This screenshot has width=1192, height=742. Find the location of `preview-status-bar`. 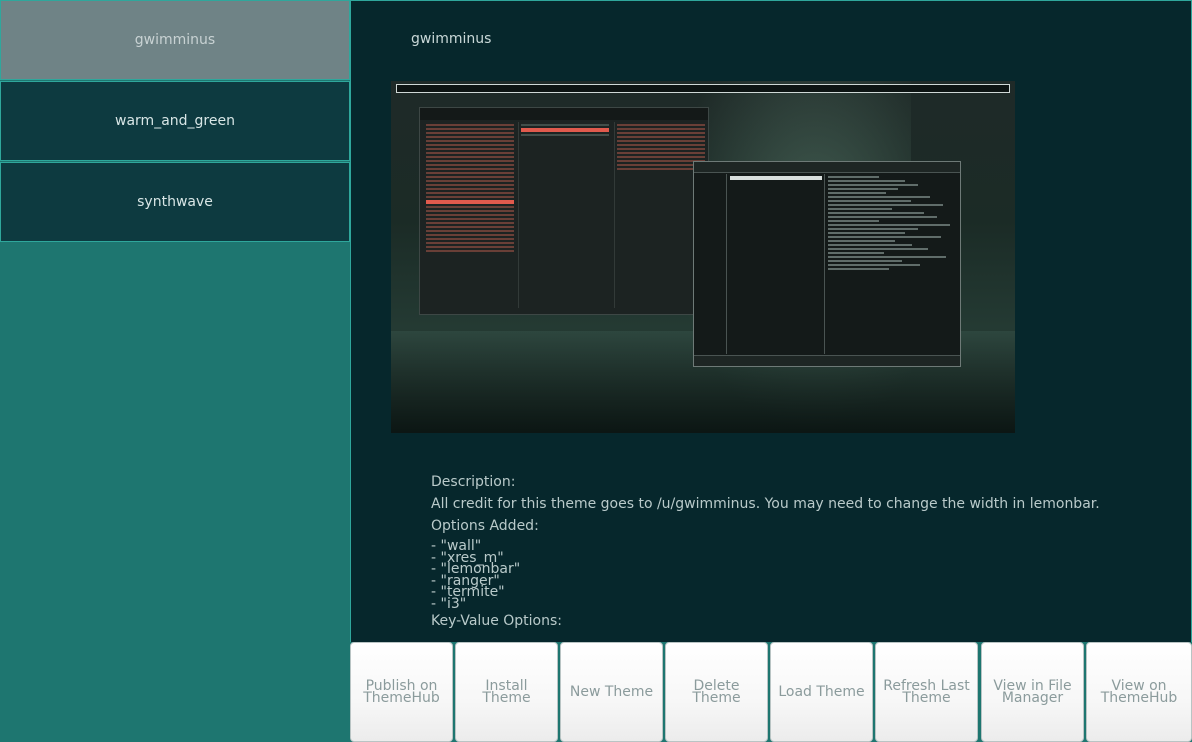

preview-status-bar is located at coordinates (827, 360).